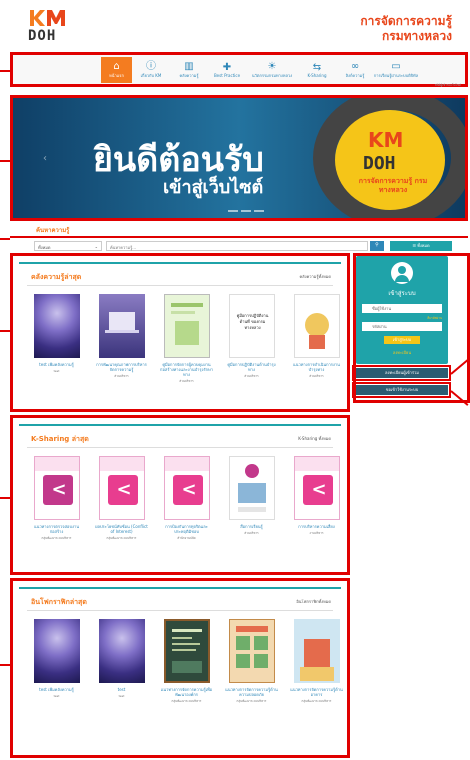 The image size is (470, 760). Describe the element at coordinates (379, 163) in the screenshot. I see `banner-logo-doh: DOH` at that location.